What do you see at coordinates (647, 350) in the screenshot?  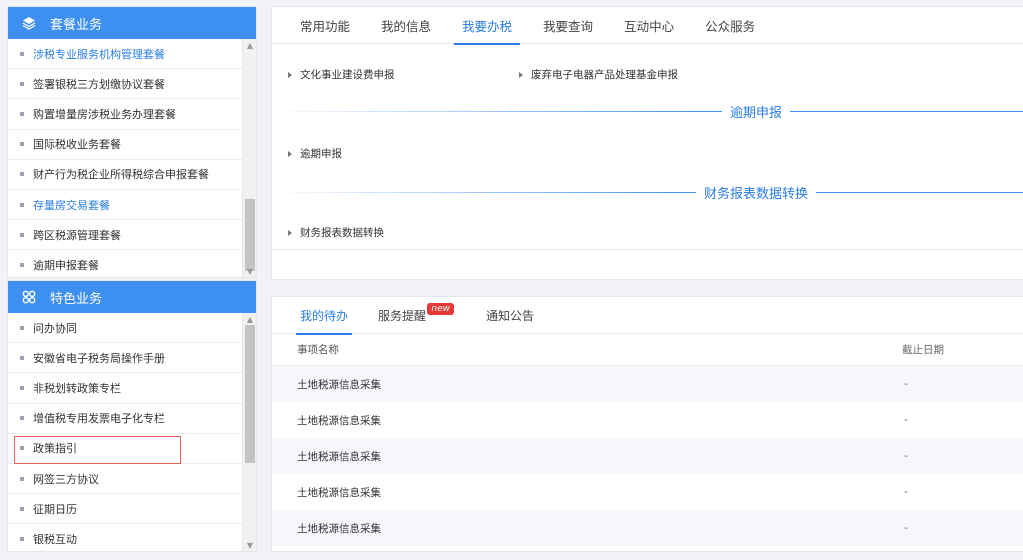 I see `table-header: 事项名称 截止日期` at bounding box center [647, 350].